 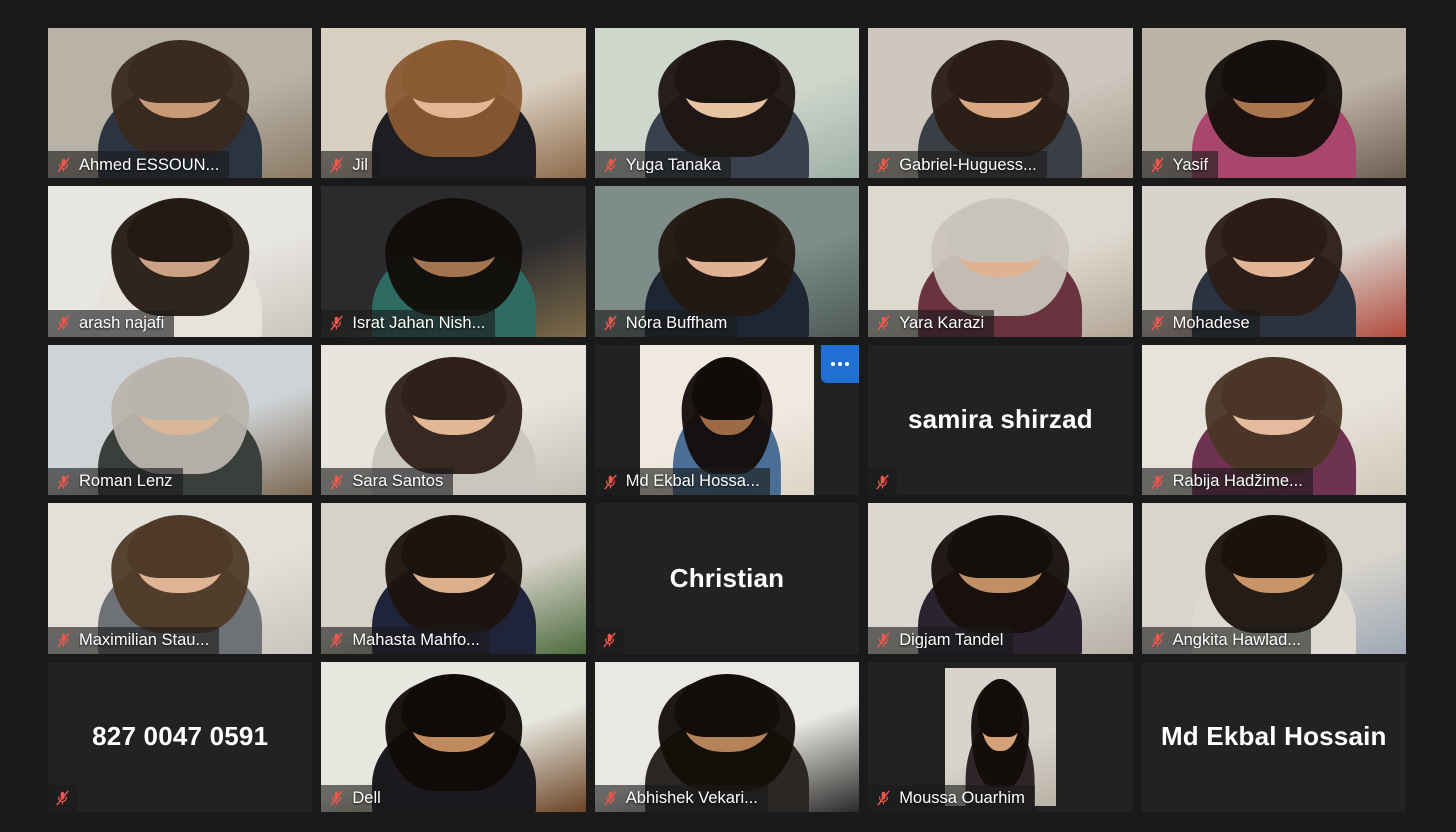 I want to click on participant-name-bar: Yasif, so click(x=1180, y=165).